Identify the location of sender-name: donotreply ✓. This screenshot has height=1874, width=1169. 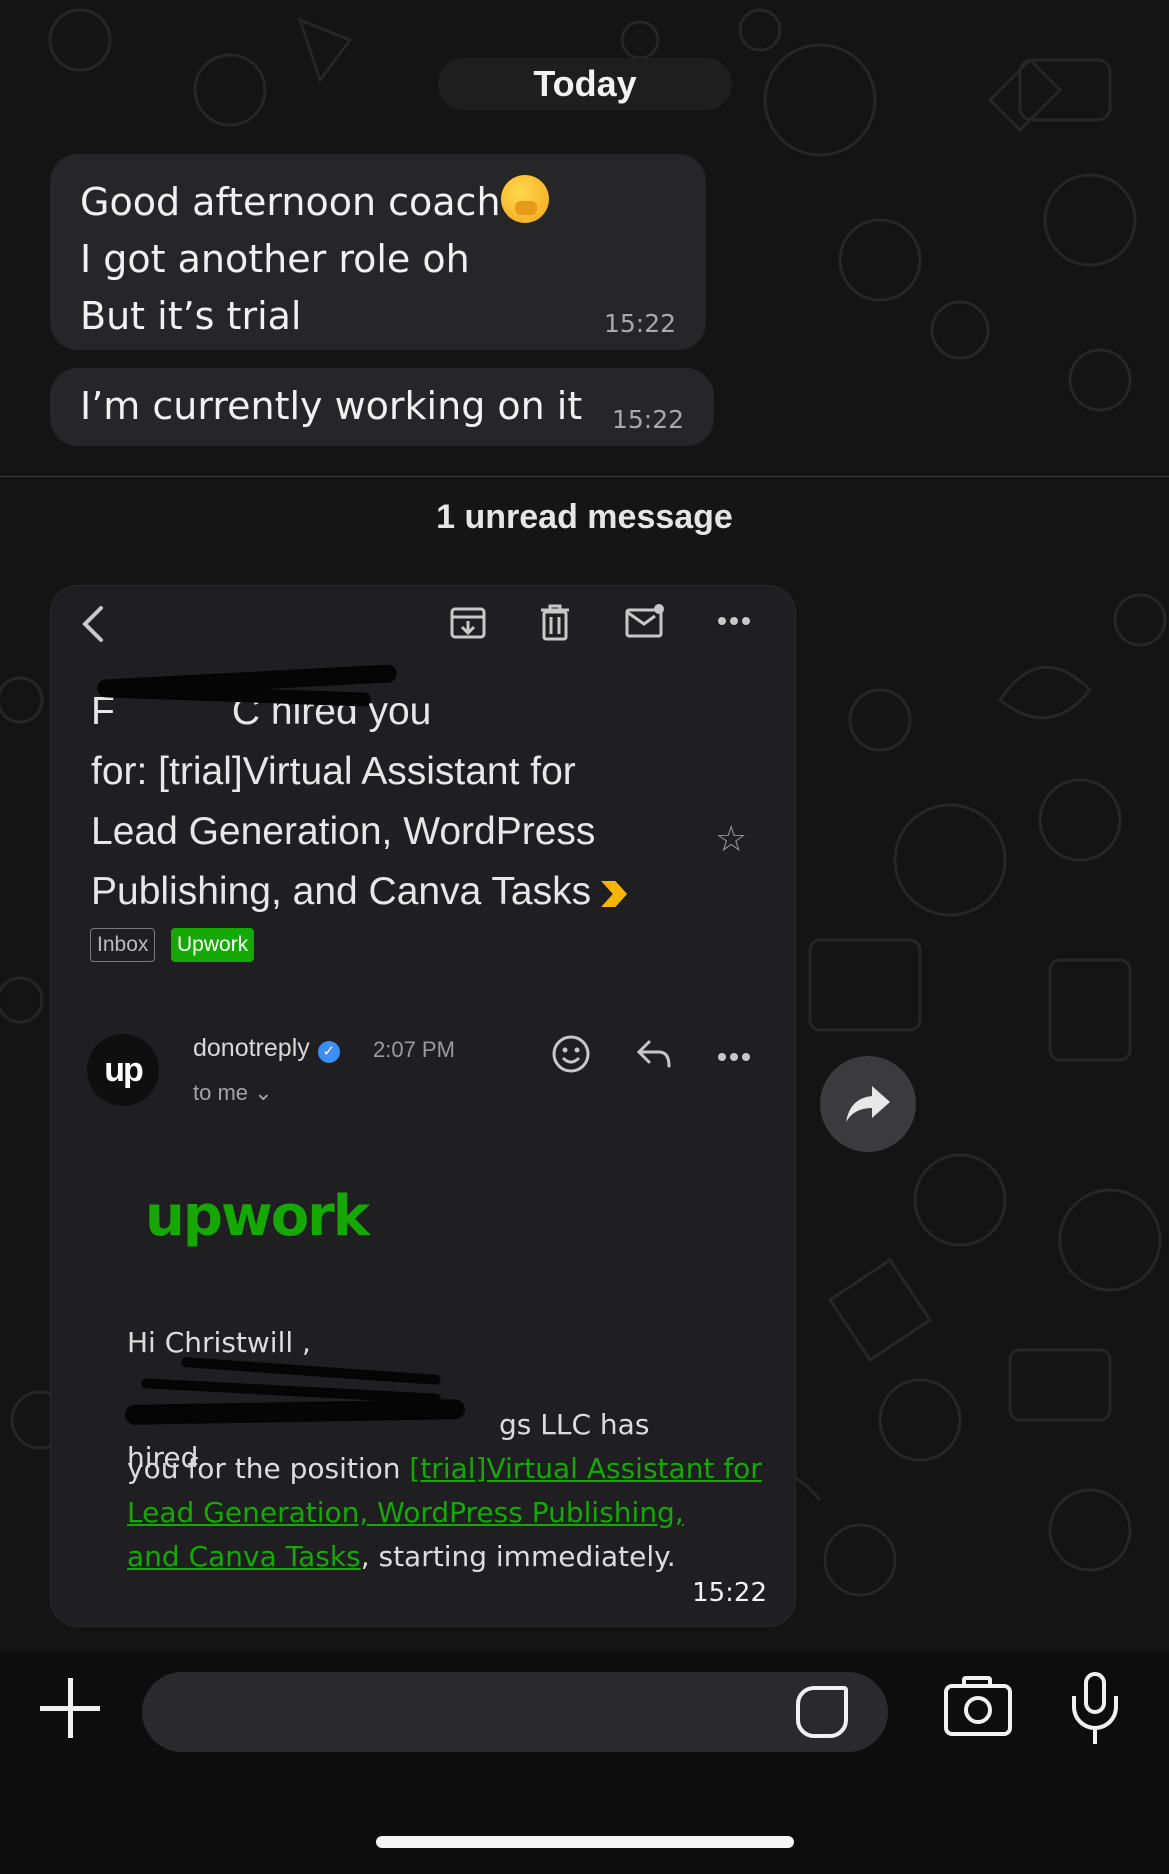
(266, 1048).